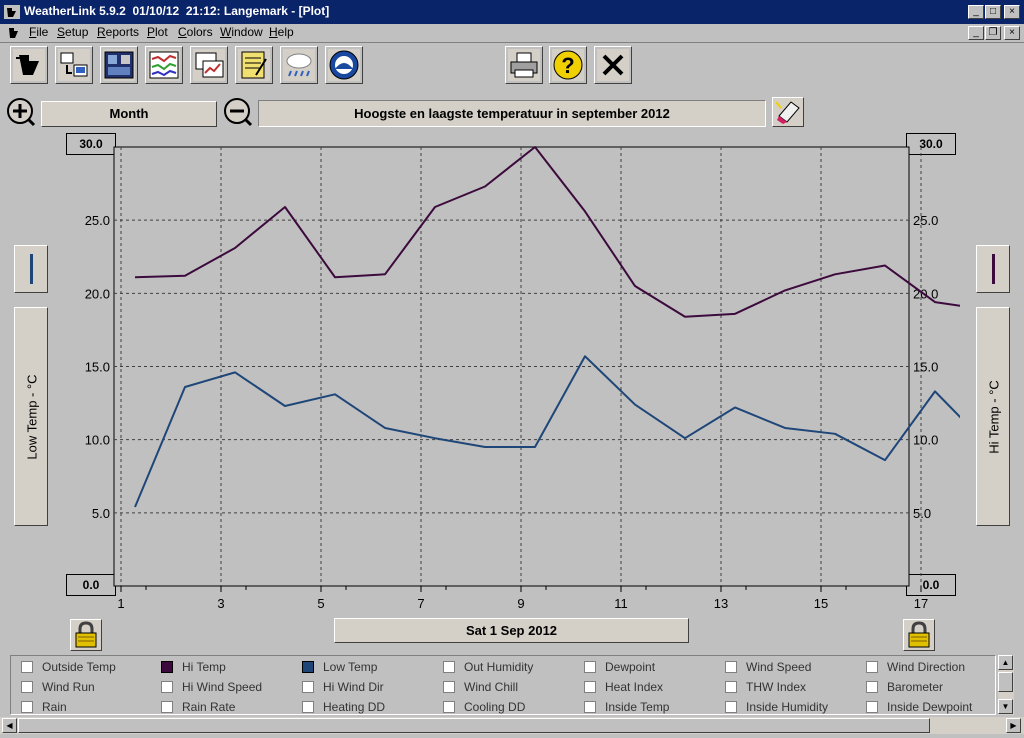 This screenshot has width=1024, height=738. Describe the element at coordinates (38, 32) in the screenshot. I see `menu-file: File` at that location.